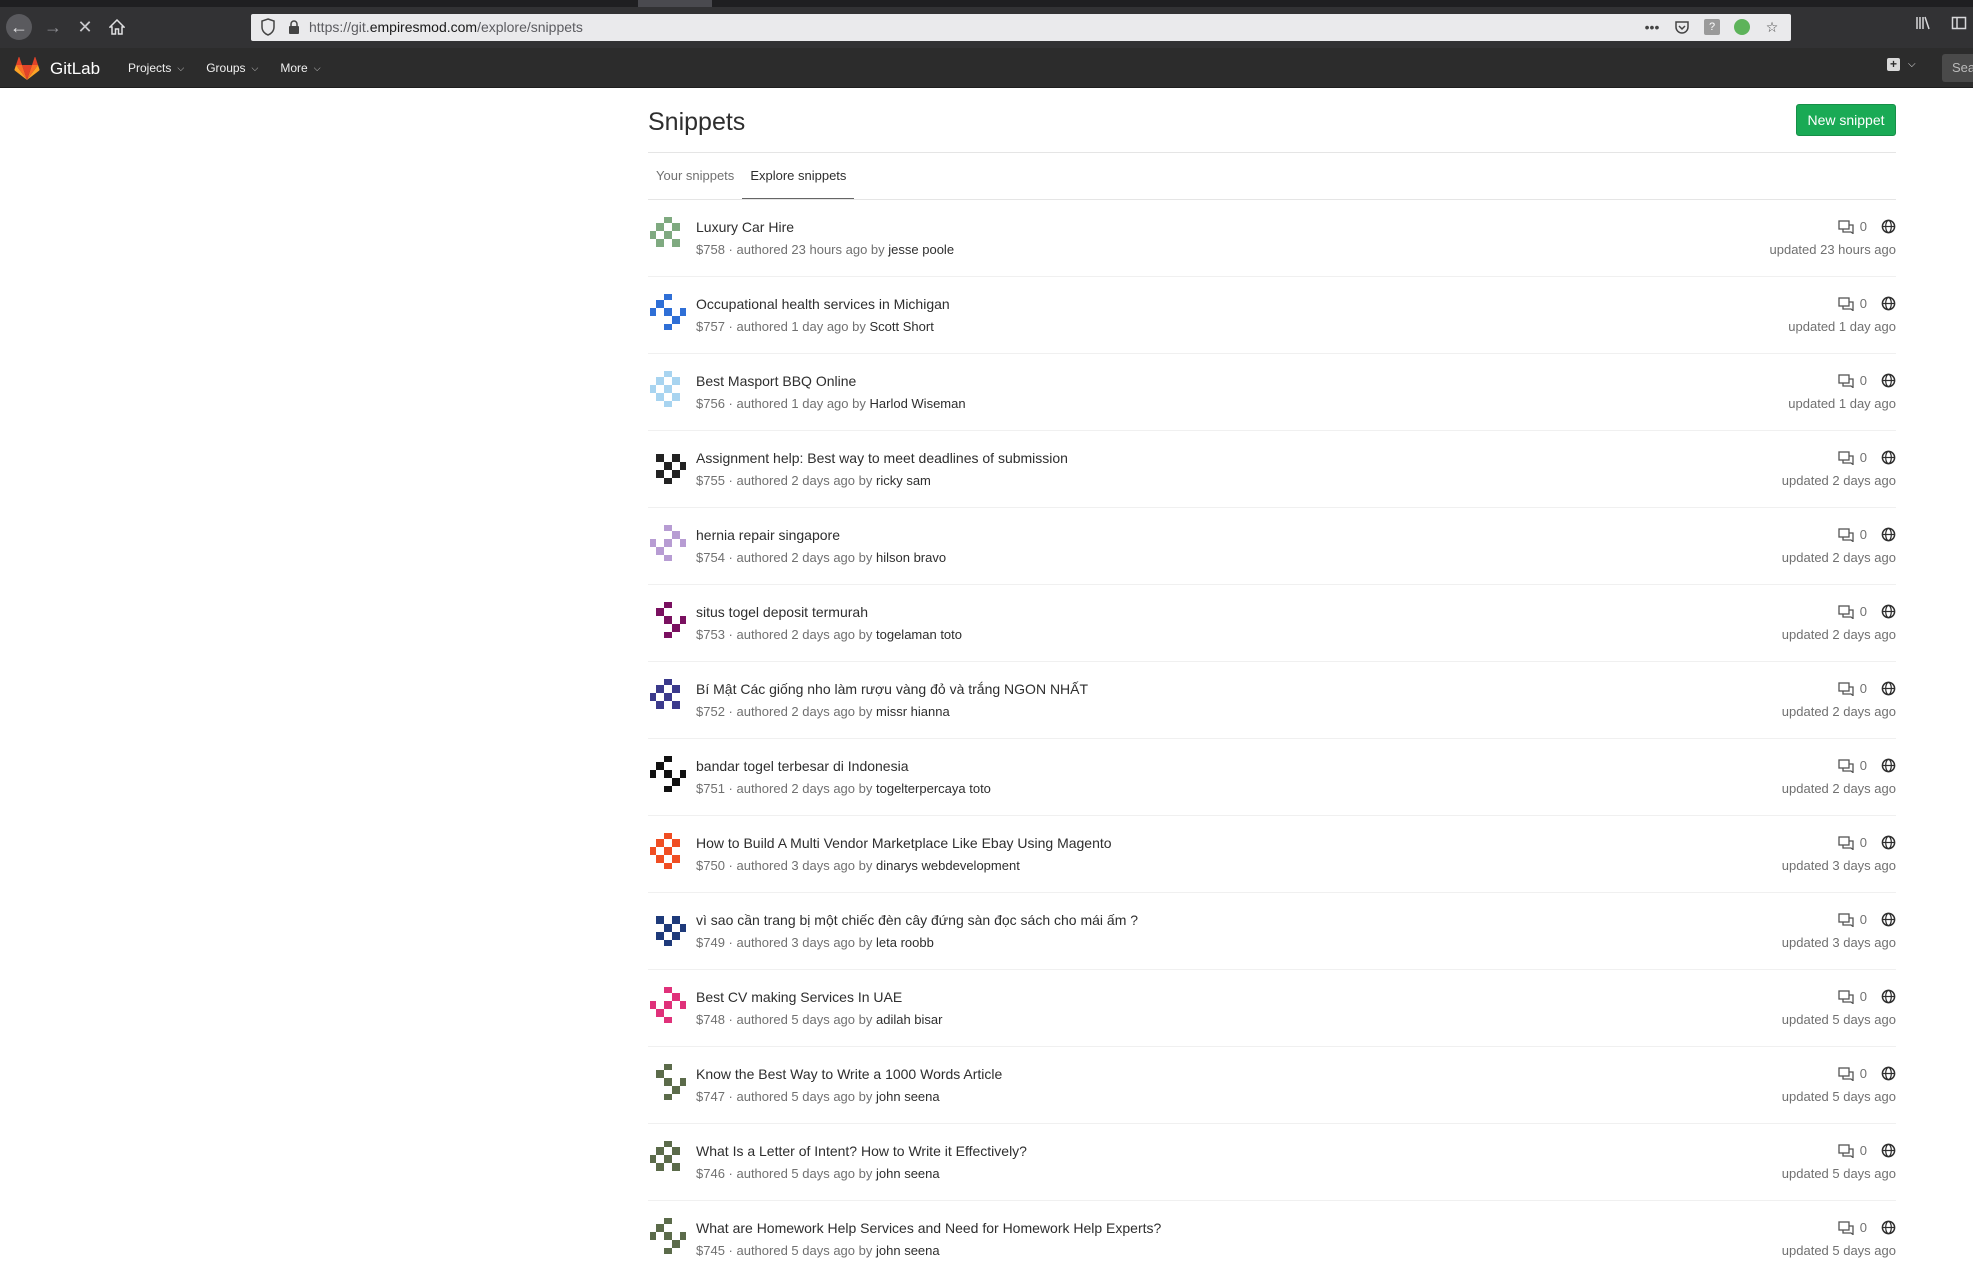  Describe the element at coordinates (919, 634) in the screenshot. I see `snippet-author-link: togelaman toto` at that location.